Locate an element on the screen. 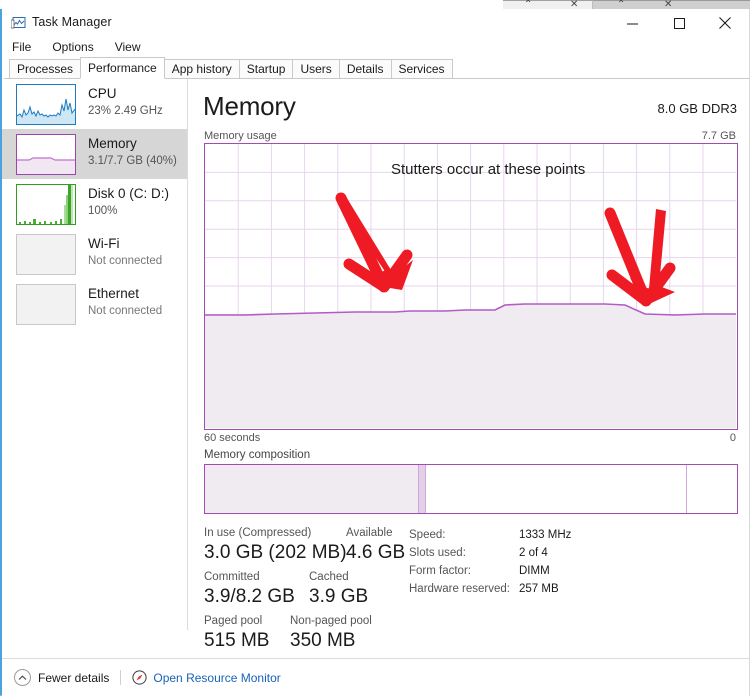 This screenshot has height=696, width=750. sidebar-item-ethernet-label: Ethernet is located at coordinates (114, 293).